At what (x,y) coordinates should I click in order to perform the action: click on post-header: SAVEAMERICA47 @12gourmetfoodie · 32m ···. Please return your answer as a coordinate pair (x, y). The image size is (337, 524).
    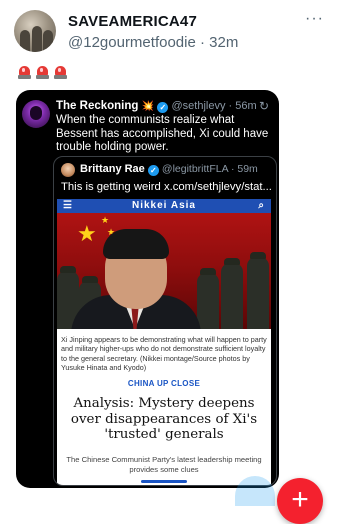
    Looking at the image, I should click on (169, 32).